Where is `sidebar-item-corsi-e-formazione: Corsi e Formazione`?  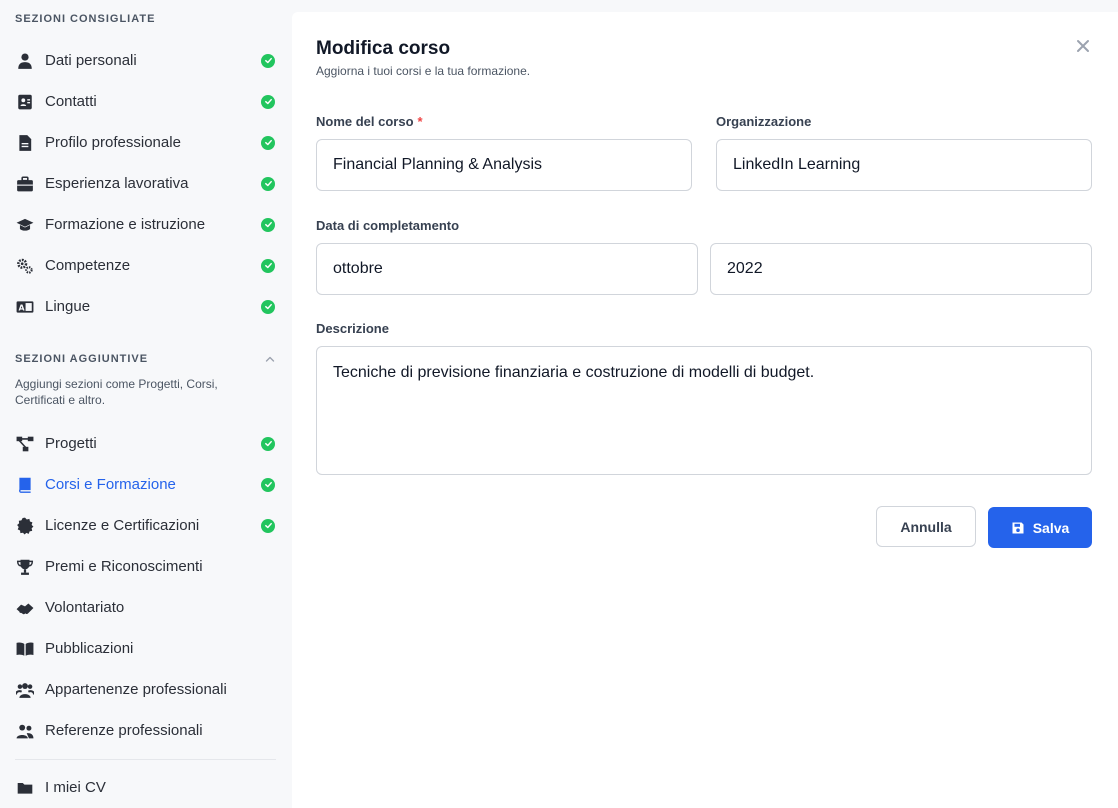
sidebar-item-corsi-e-formazione: Corsi e Formazione is located at coordinates (145, 484).